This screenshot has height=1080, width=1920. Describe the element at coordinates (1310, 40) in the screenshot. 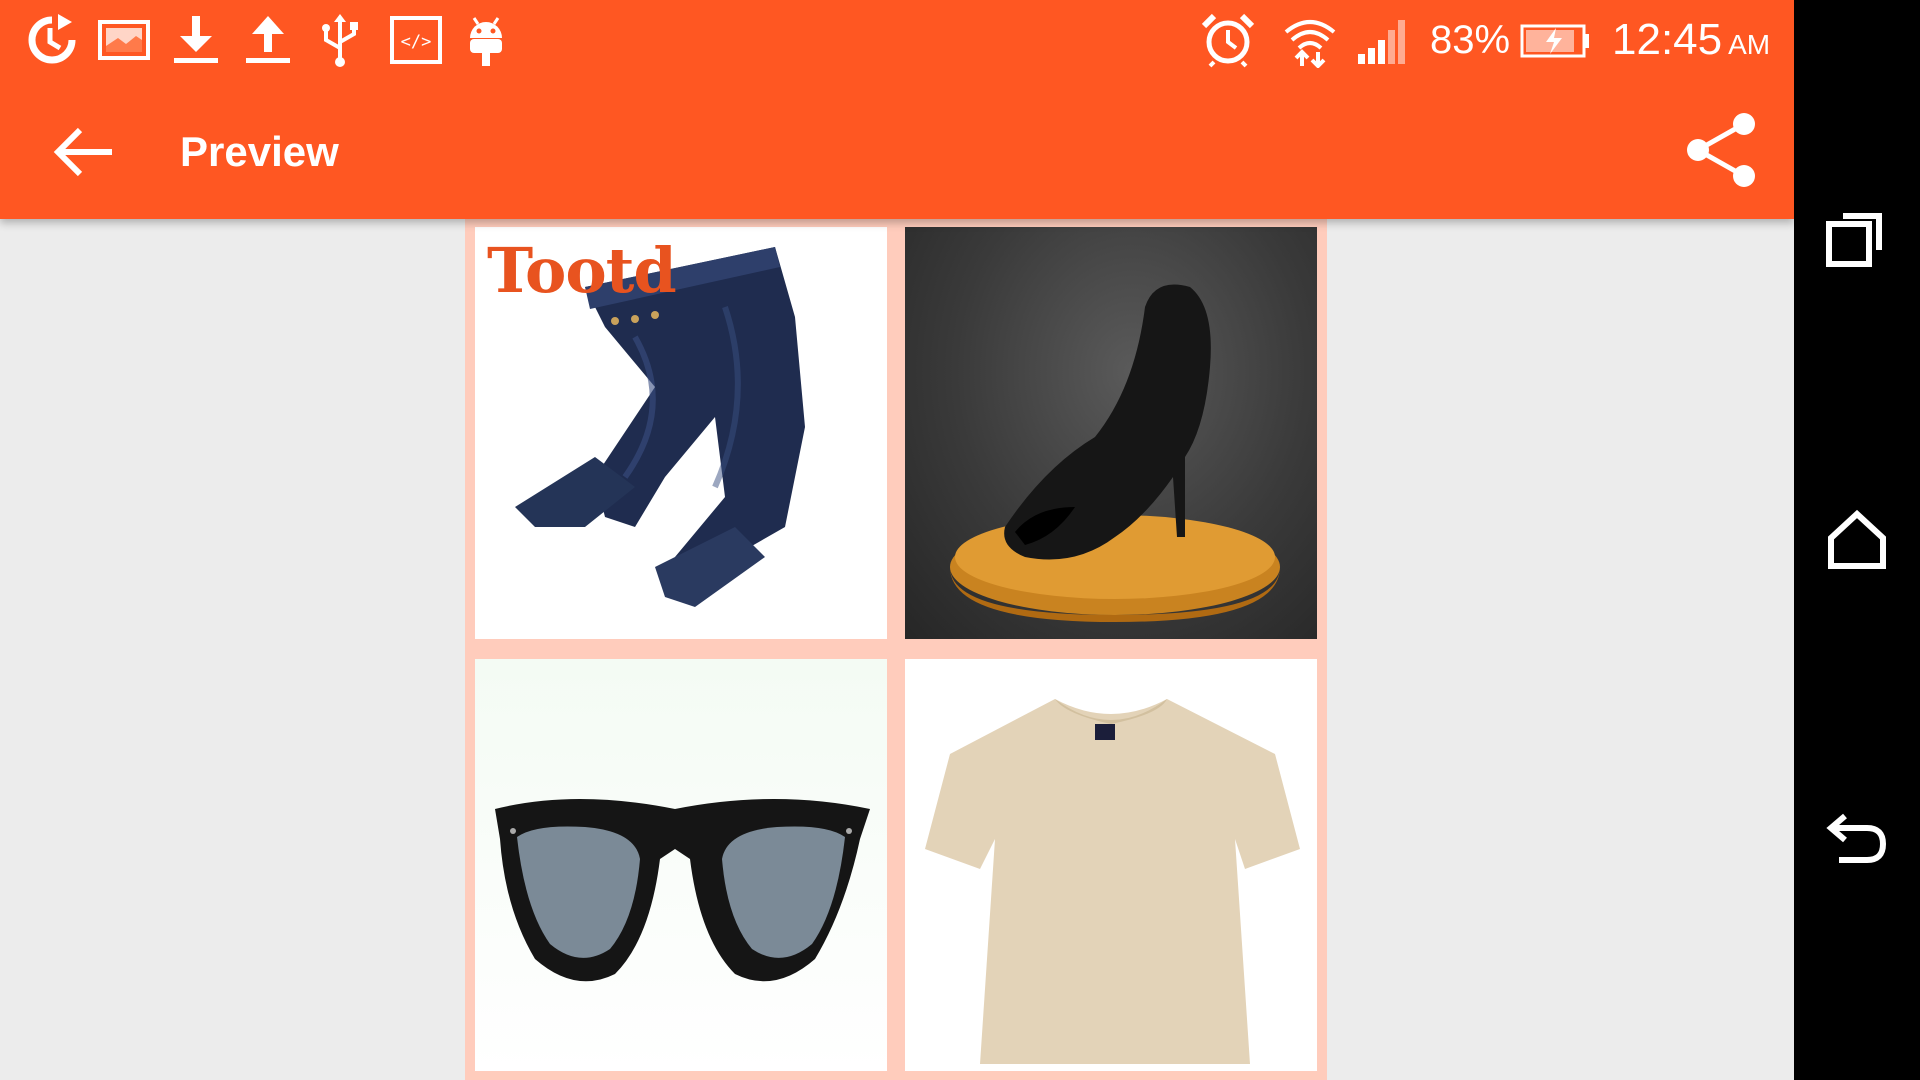

I see `wifi-icon` at that location.